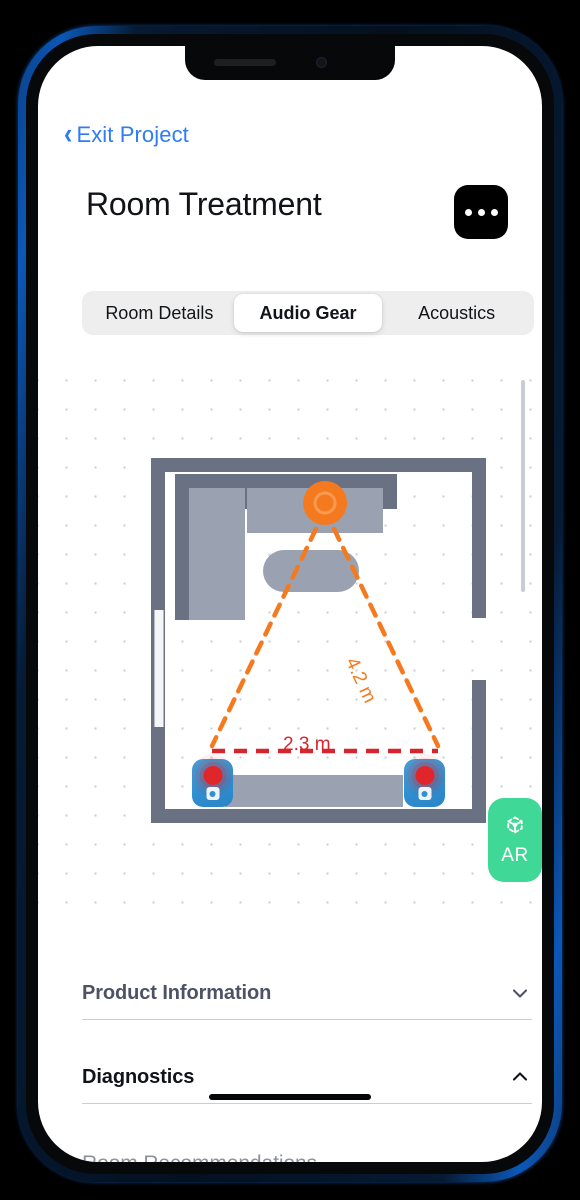 The height and width of the screenshot is (1200, 580). What do you see at coordinates (159, 313) in the screenshot?
I see `tab-room-details: Room Details` at bounding box center [159, 313].